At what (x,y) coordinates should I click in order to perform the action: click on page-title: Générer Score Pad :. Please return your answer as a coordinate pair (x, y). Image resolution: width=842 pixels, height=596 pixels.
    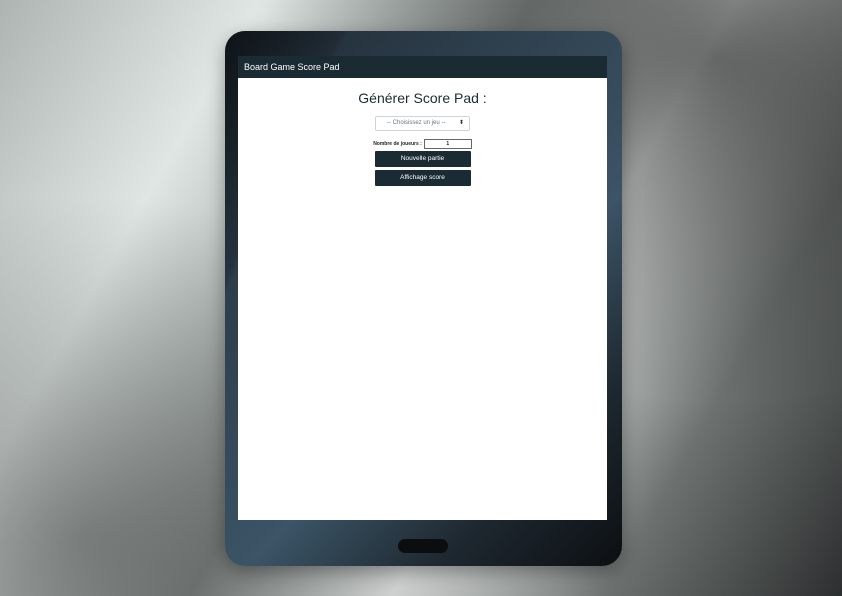
    Looking at the image, I should click on (422, 98).